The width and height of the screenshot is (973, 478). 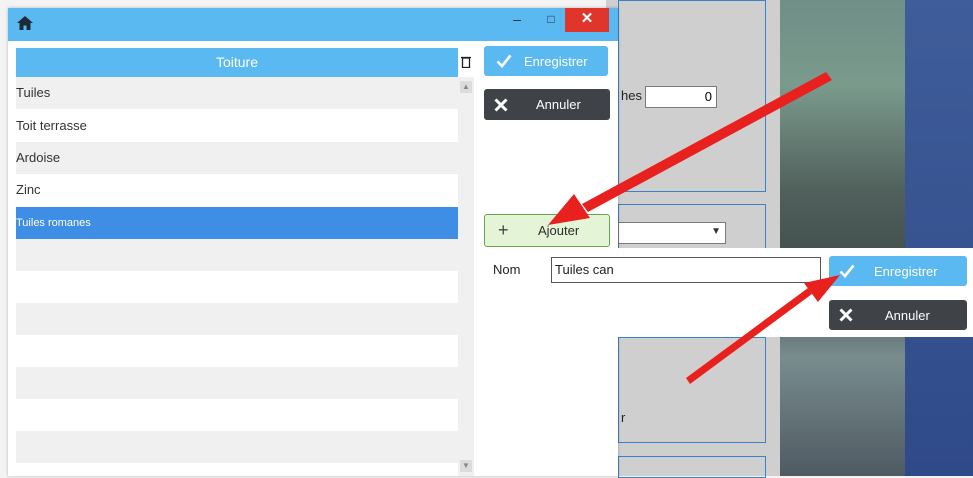 What do you see at coordinates (237, 62) in the screenshot?
I see `list-header: Toiture` at bounding box center [237, 62].